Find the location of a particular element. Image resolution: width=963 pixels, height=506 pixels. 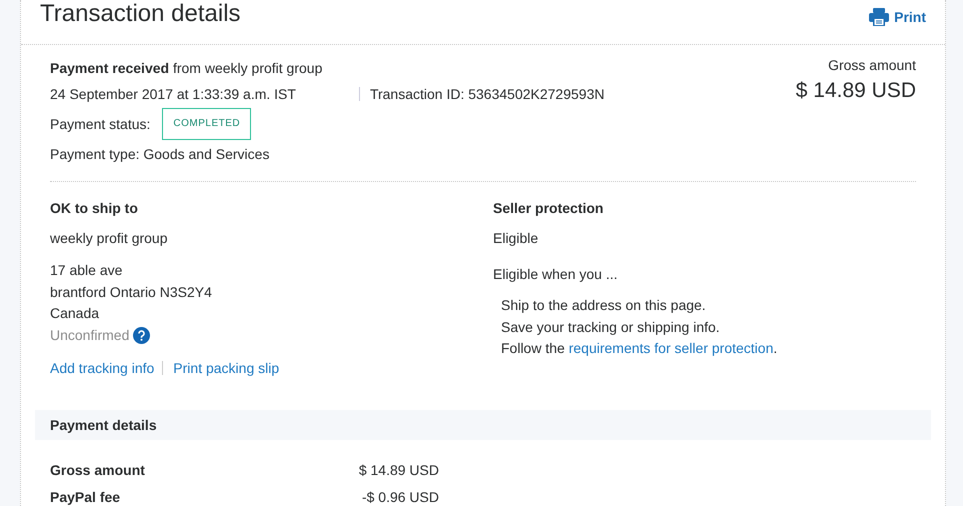

protection-status: Eligible is located at coordinates (516, 239).